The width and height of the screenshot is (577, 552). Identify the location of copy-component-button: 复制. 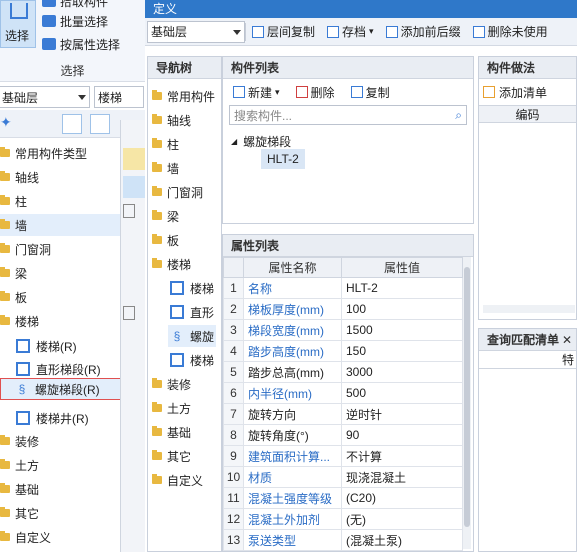
(370, 92).